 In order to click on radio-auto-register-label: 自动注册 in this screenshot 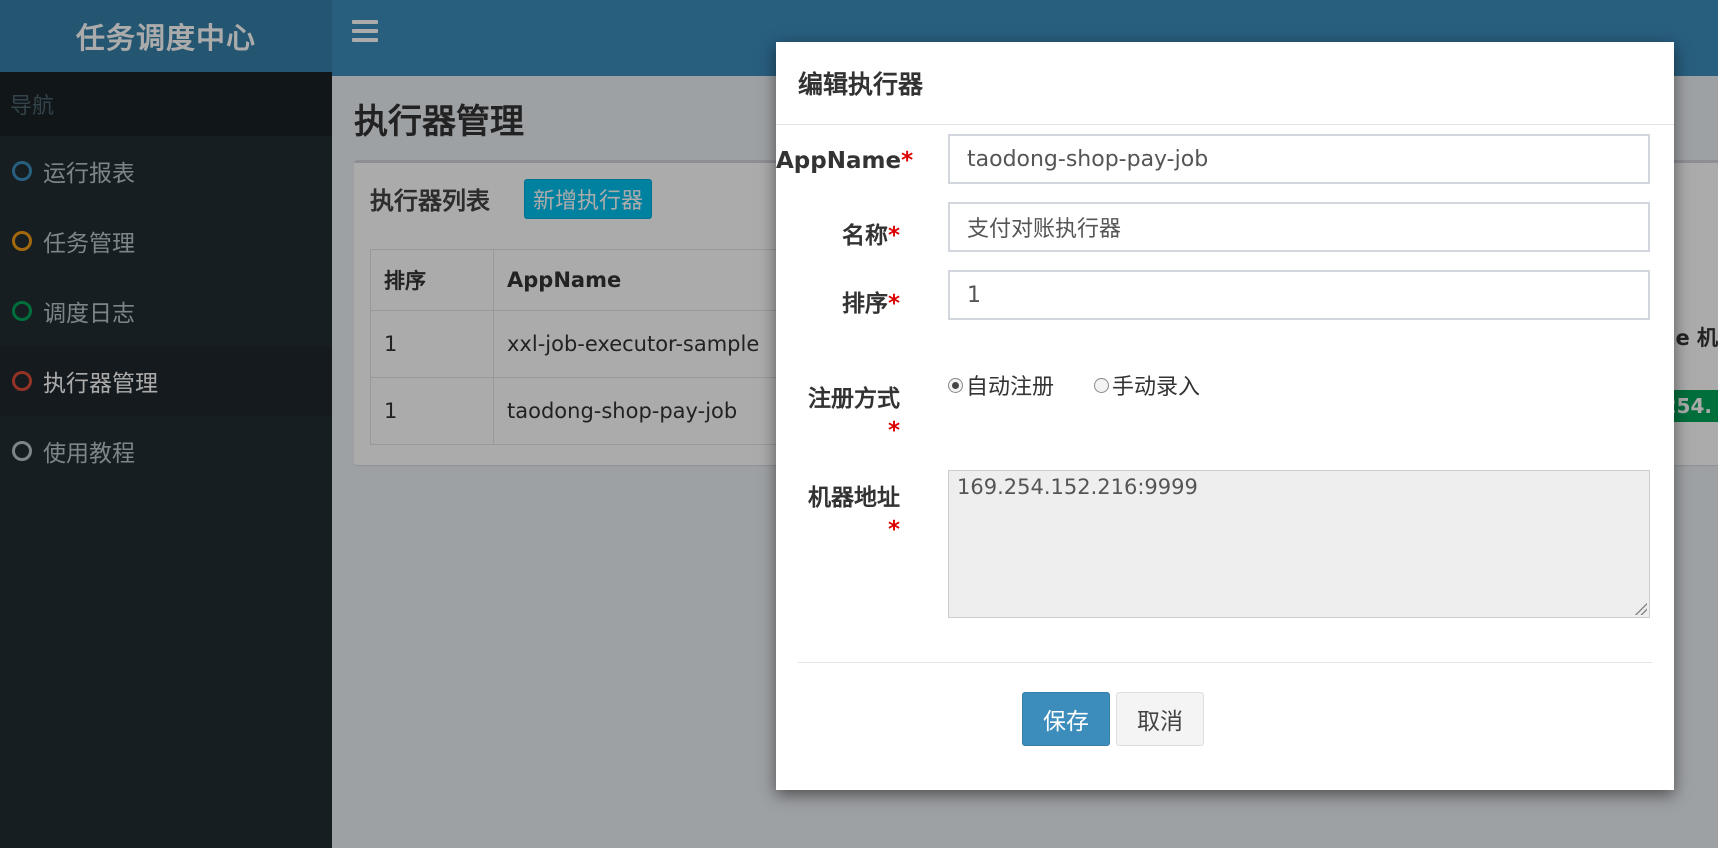, I will do `click(1010, 385)`.